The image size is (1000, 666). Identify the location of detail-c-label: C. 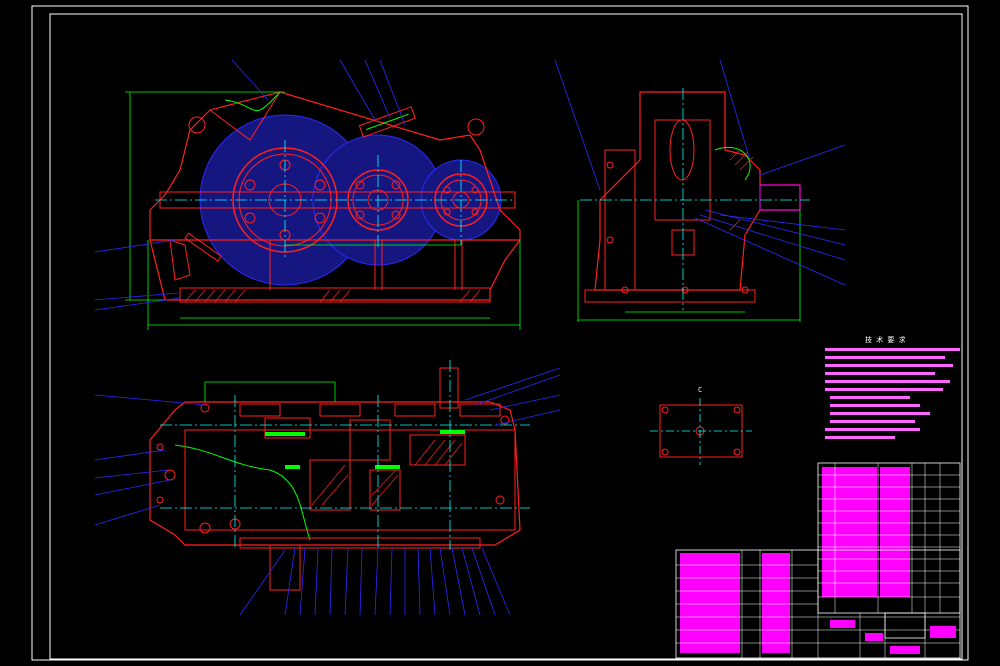
(700, 390).